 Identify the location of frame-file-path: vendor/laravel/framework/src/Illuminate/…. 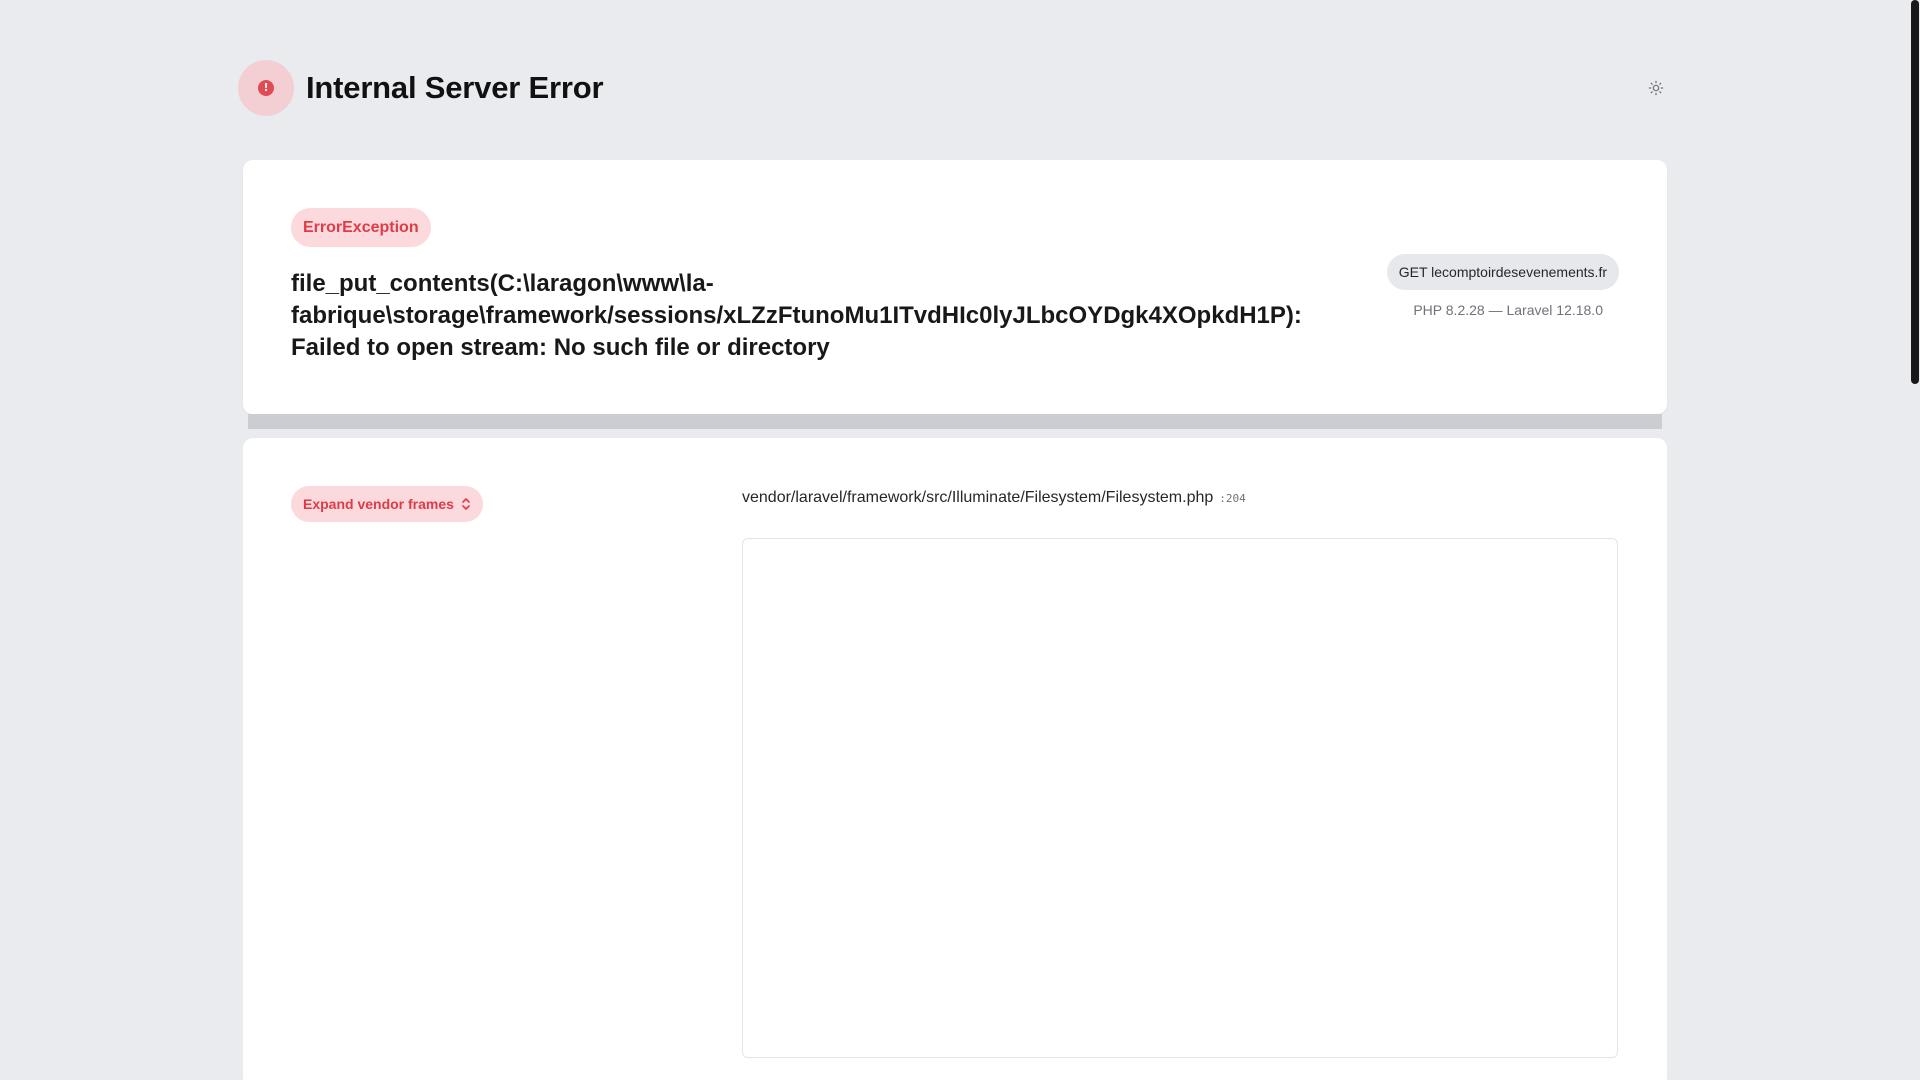
(994, 498).